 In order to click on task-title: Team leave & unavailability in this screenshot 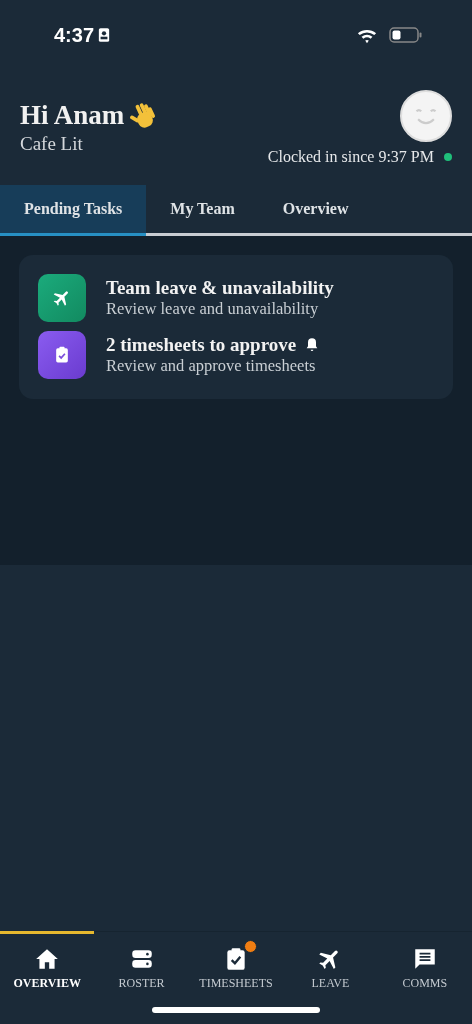, I will do `click(220, 288)`.